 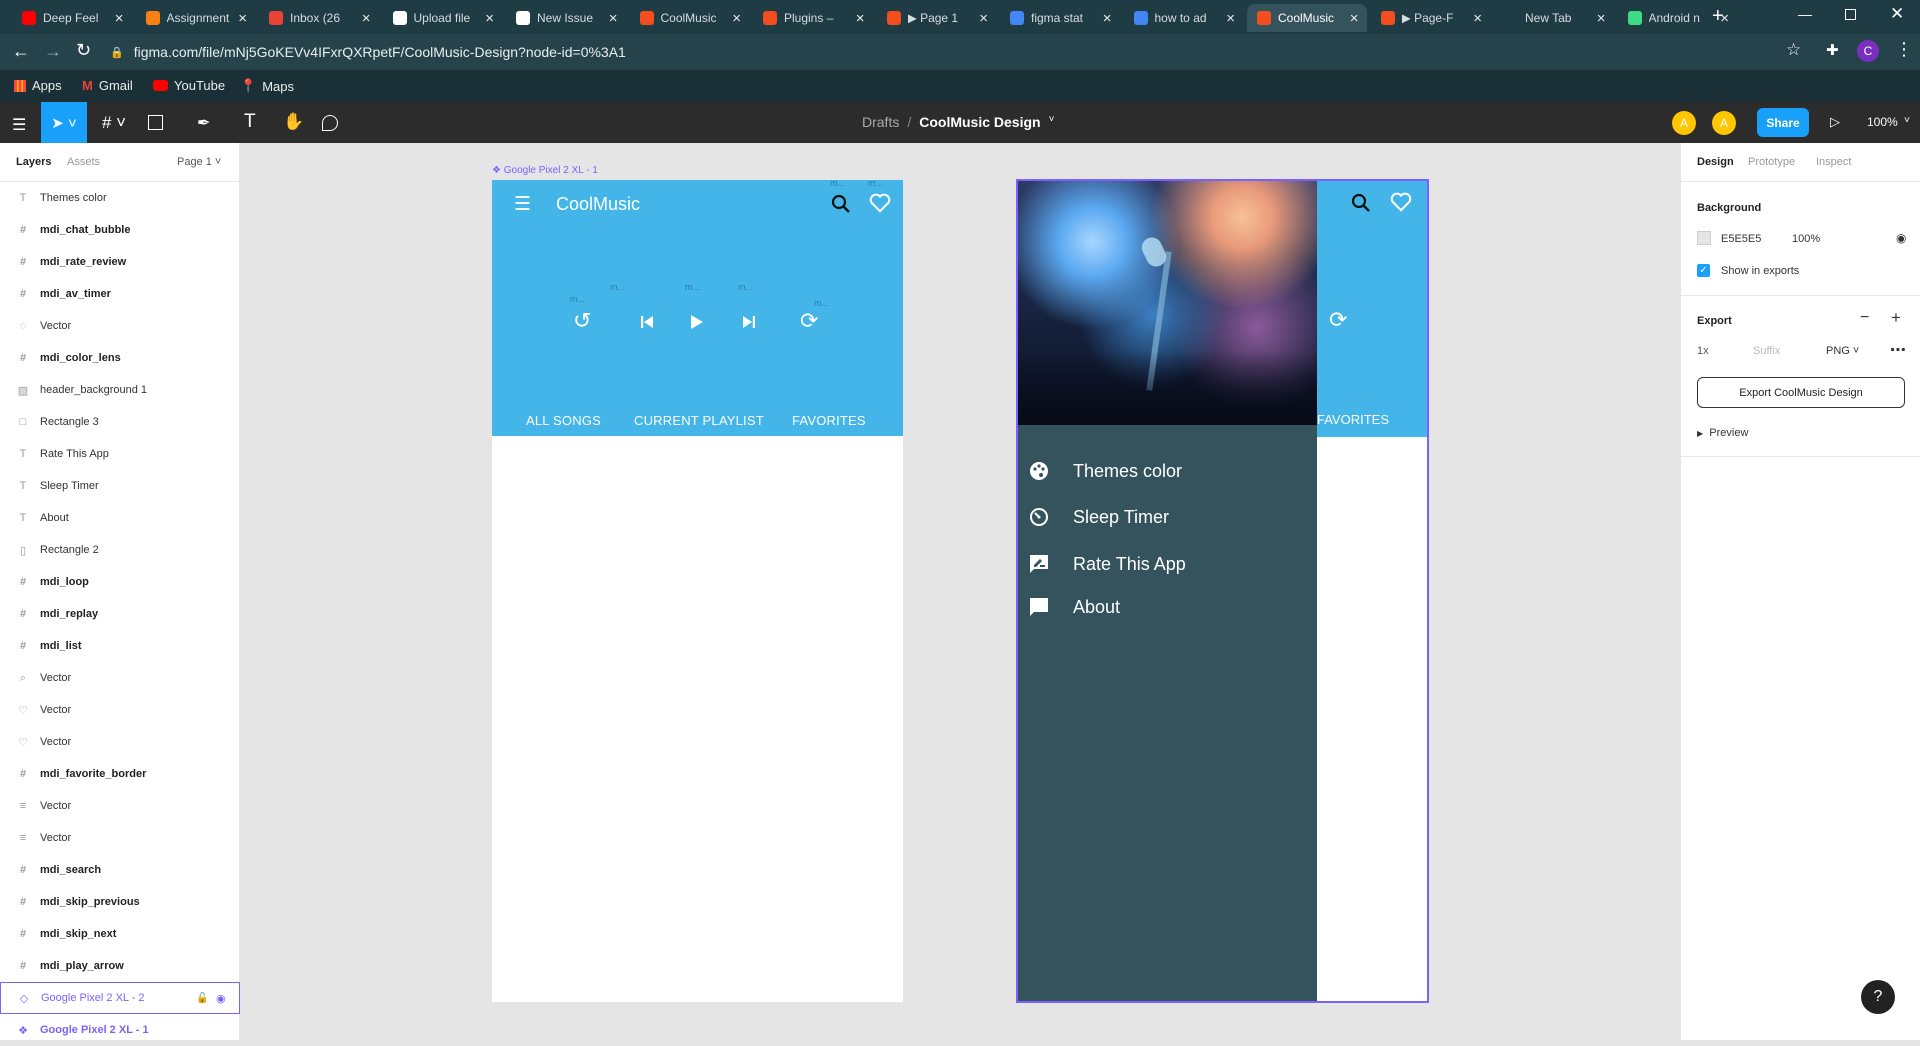 What do you see at coordinates (813, 18) in the screenshot?
I see `browser-tab: Plugins – ×` at bounding box center [813, 18].